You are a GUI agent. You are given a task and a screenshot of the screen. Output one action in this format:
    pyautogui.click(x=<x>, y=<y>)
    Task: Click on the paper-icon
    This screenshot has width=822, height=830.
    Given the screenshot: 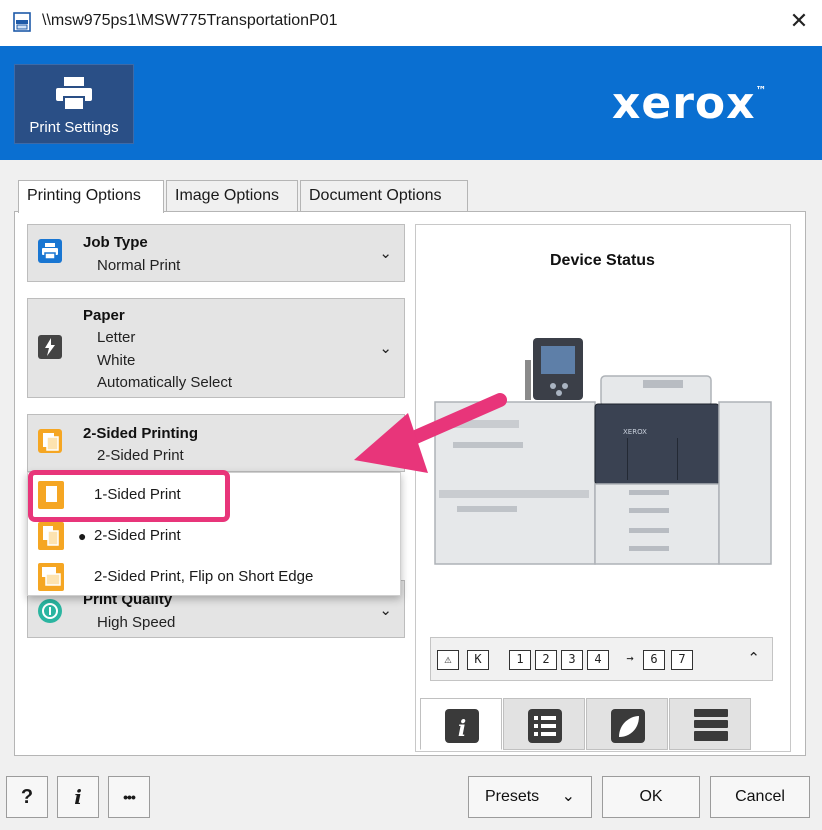 What is the action you would take?
    pyautogui.click(x=50, y=347)
    